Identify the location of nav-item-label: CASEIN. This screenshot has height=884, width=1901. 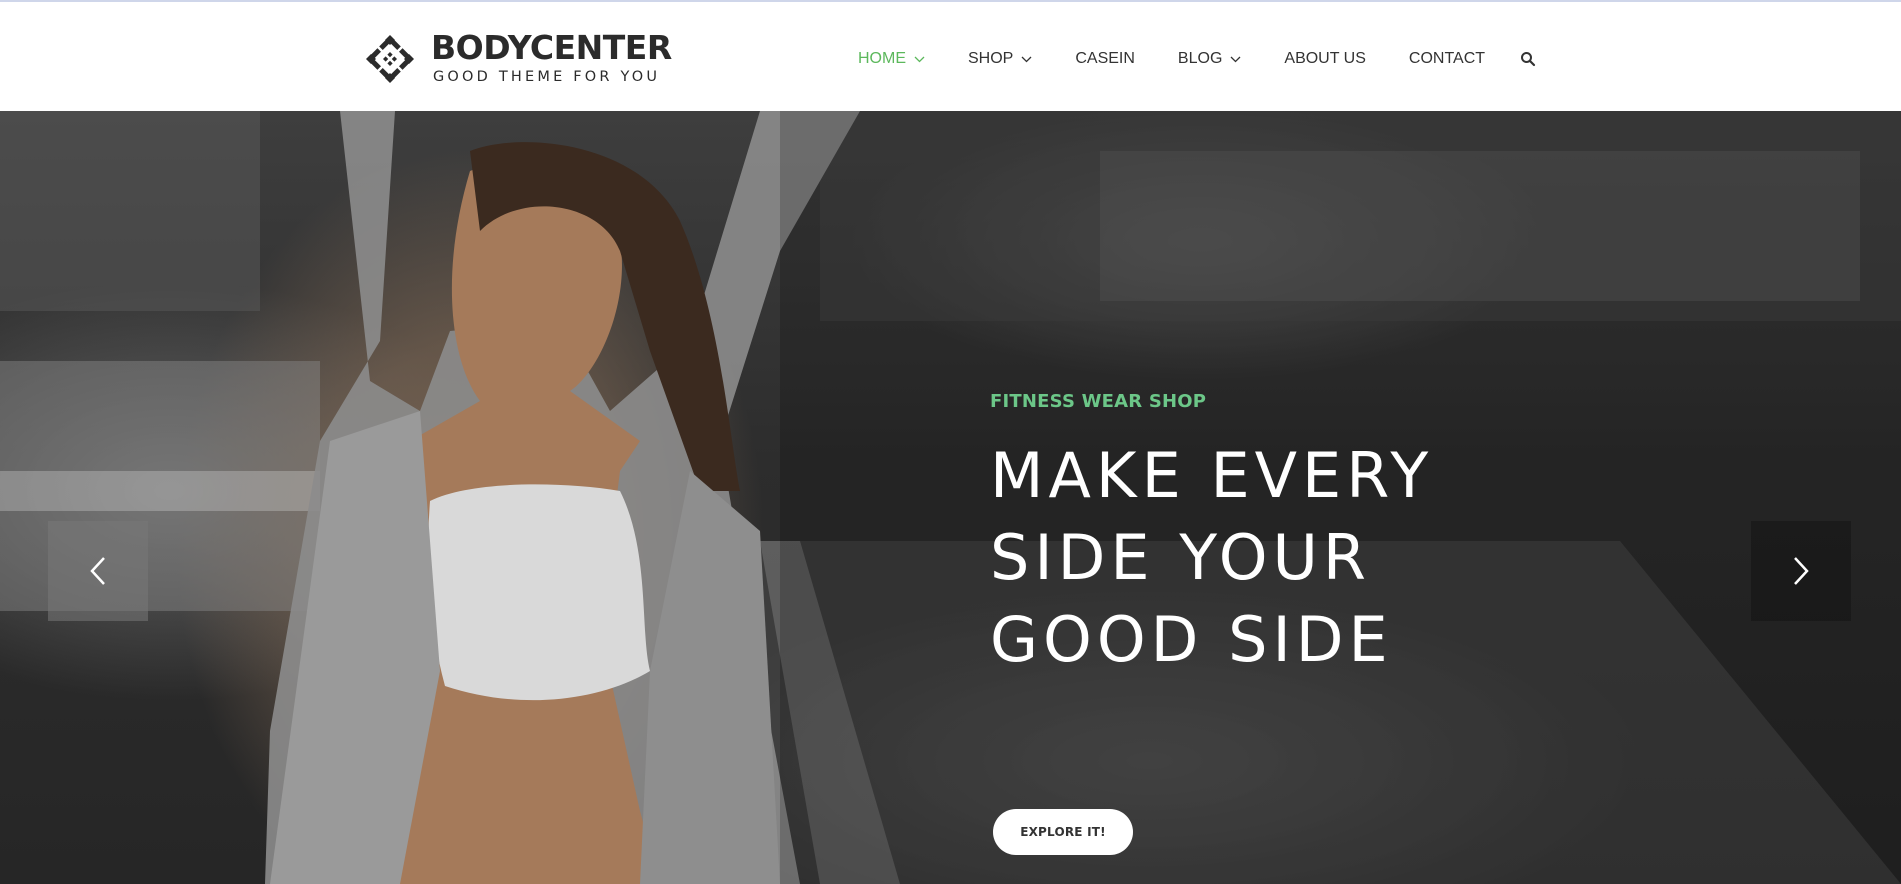
(1105, 58).